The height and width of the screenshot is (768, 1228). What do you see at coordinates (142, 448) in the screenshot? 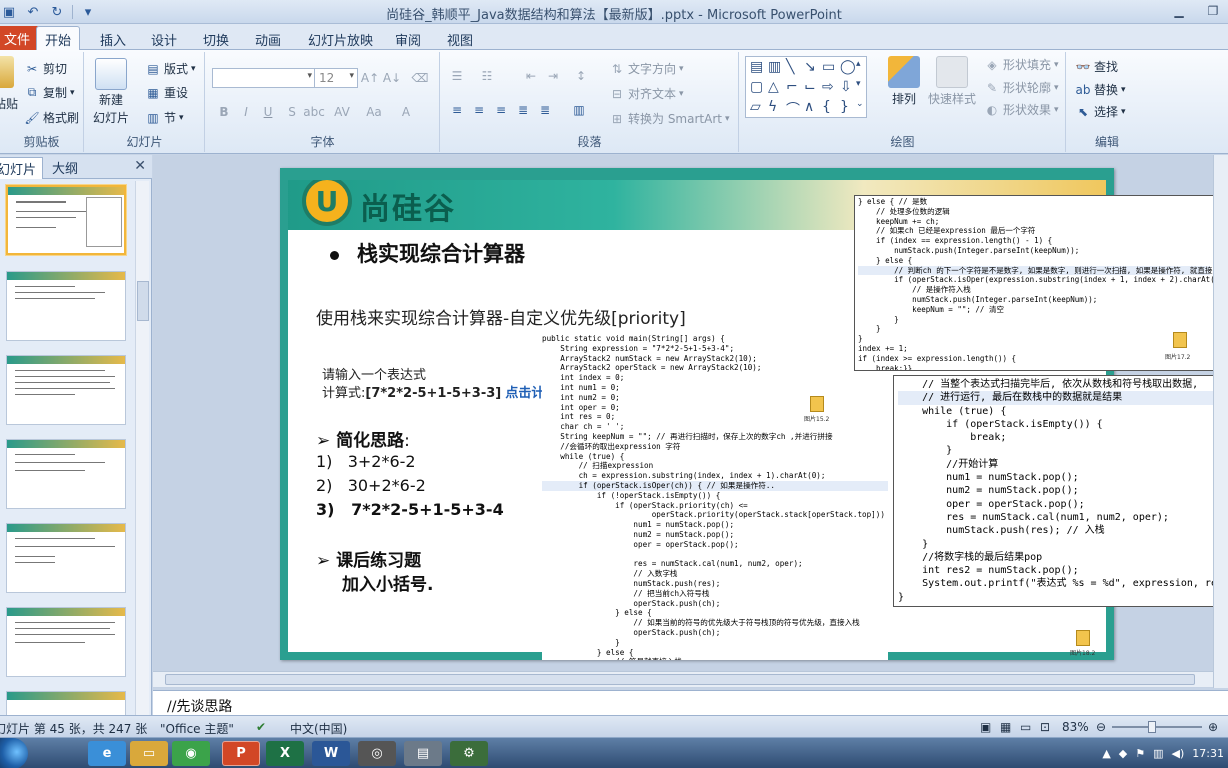
I see `thumbnail-scrollbar` at bounding box center [142, 448].